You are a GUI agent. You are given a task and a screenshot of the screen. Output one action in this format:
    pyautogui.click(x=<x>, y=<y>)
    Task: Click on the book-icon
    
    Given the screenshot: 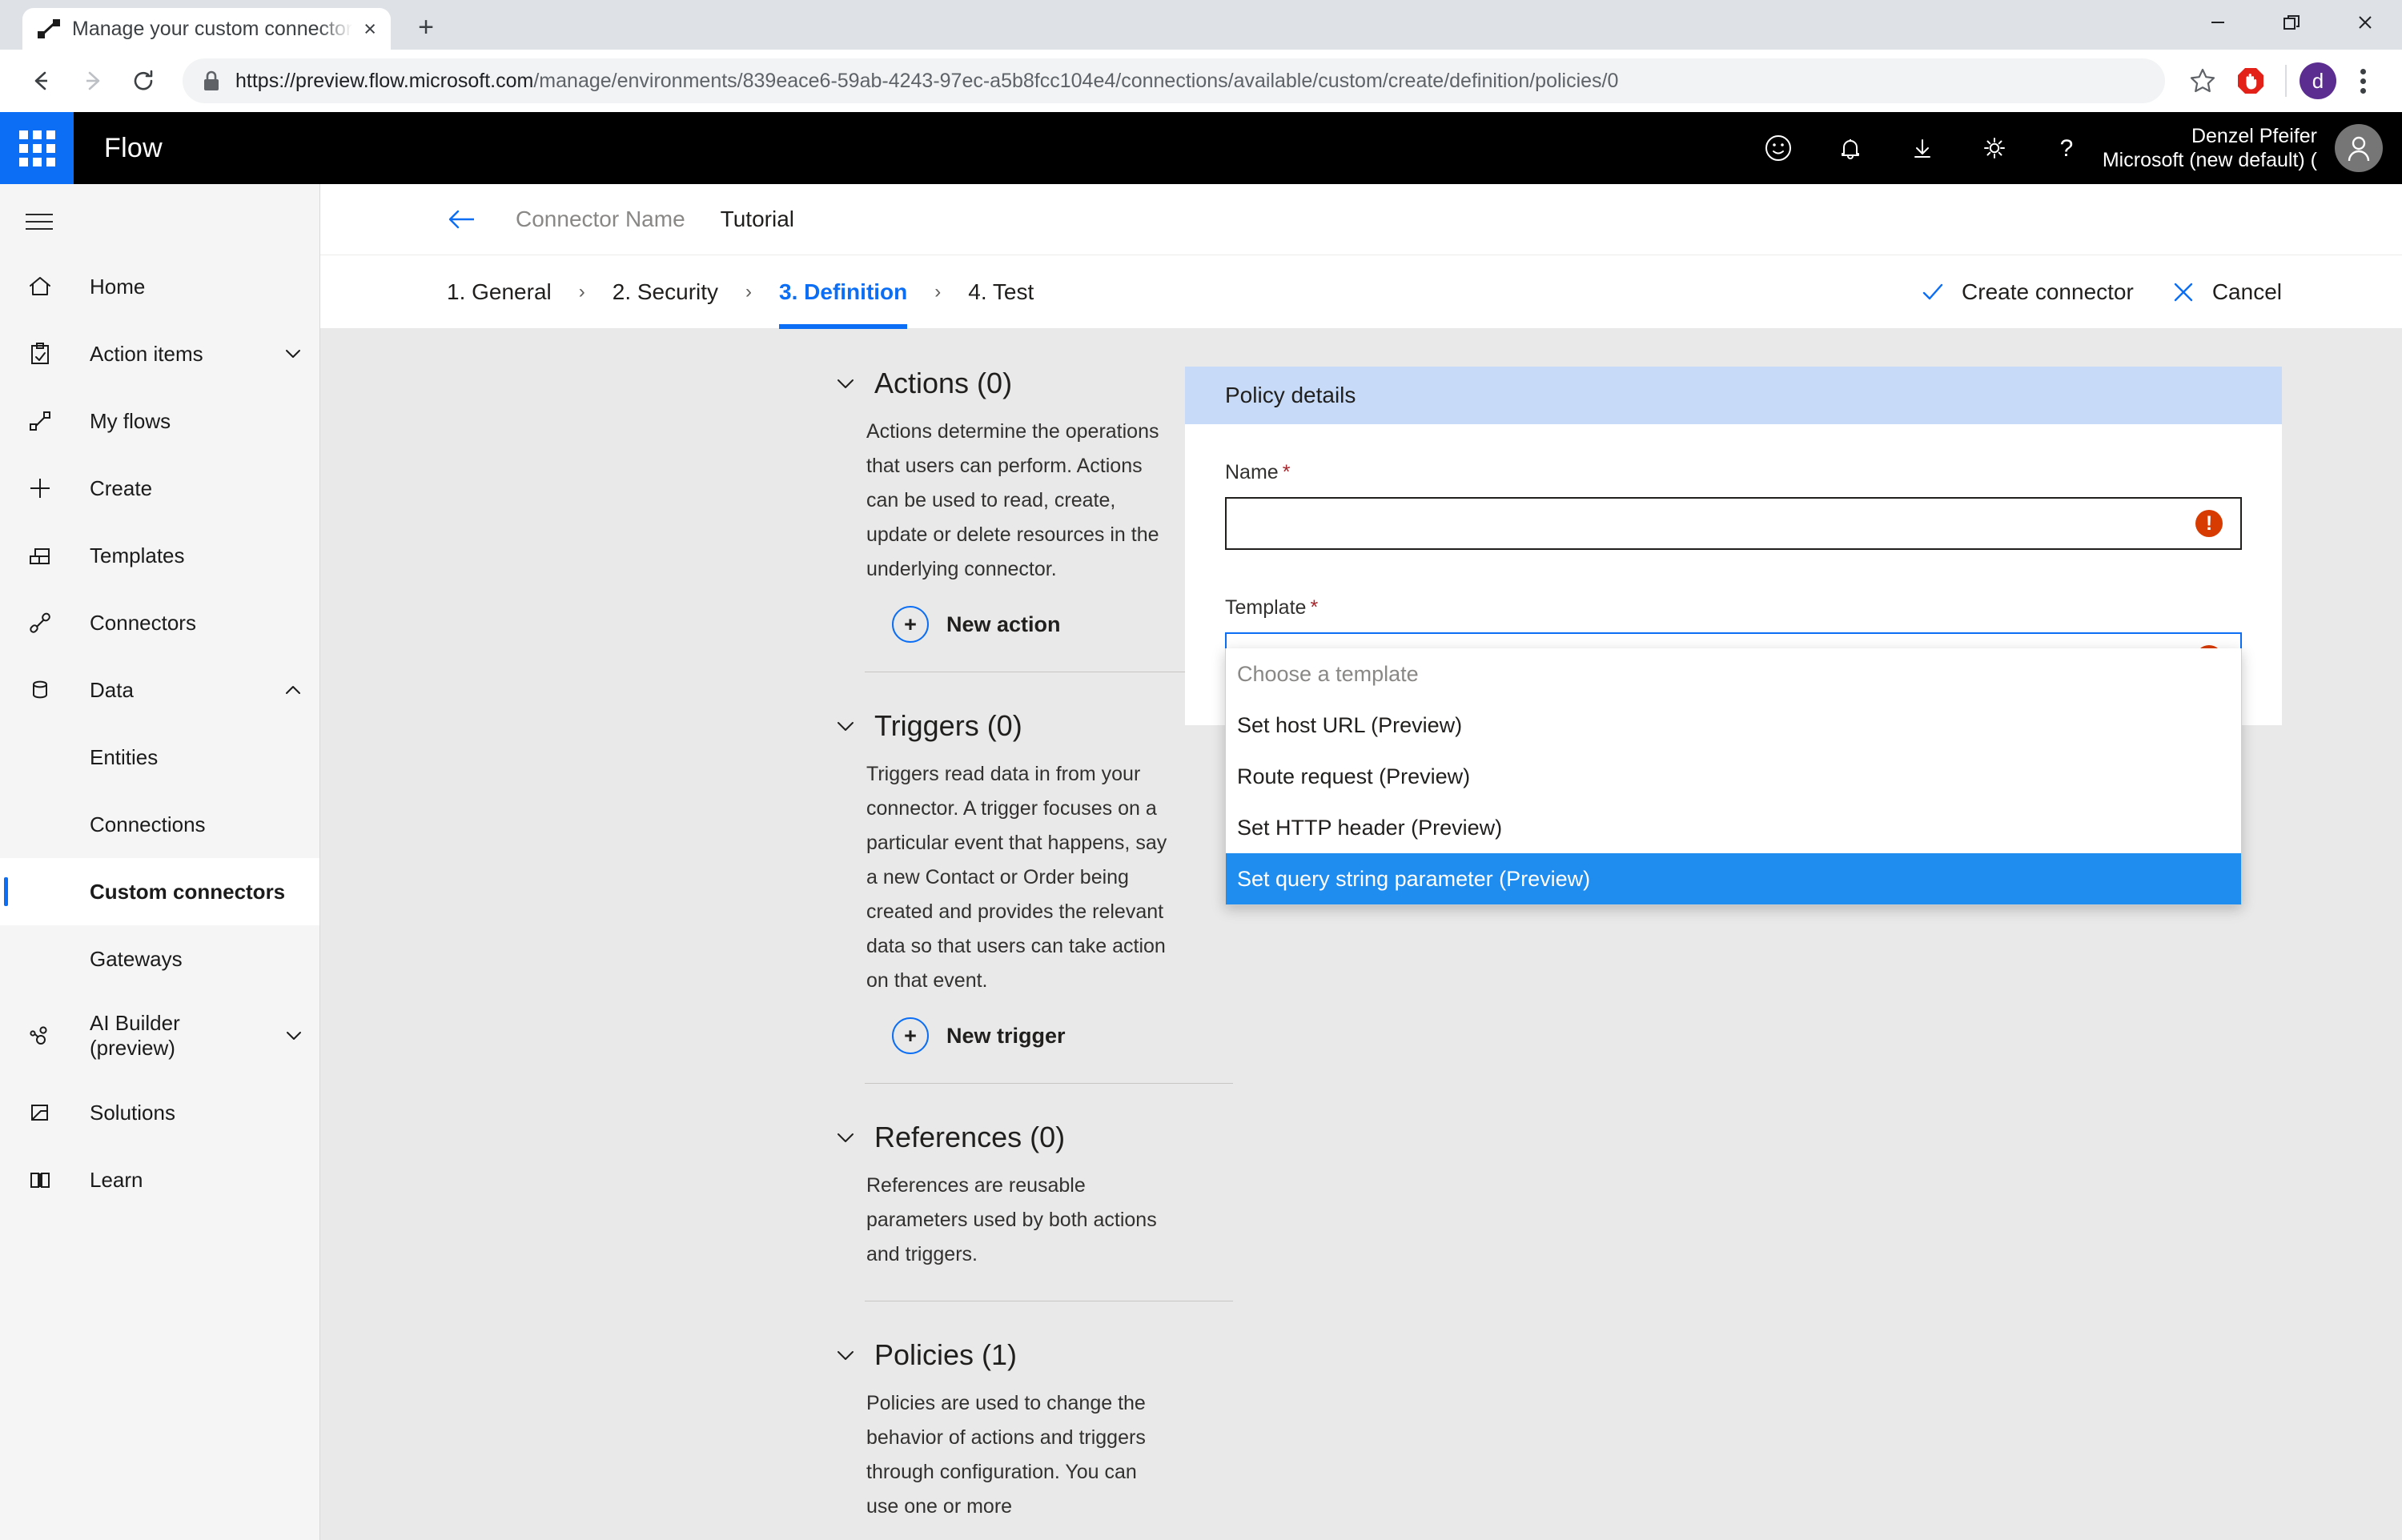 What is the action you would take?
    pyautogui.click(x=57, y=1180)
    